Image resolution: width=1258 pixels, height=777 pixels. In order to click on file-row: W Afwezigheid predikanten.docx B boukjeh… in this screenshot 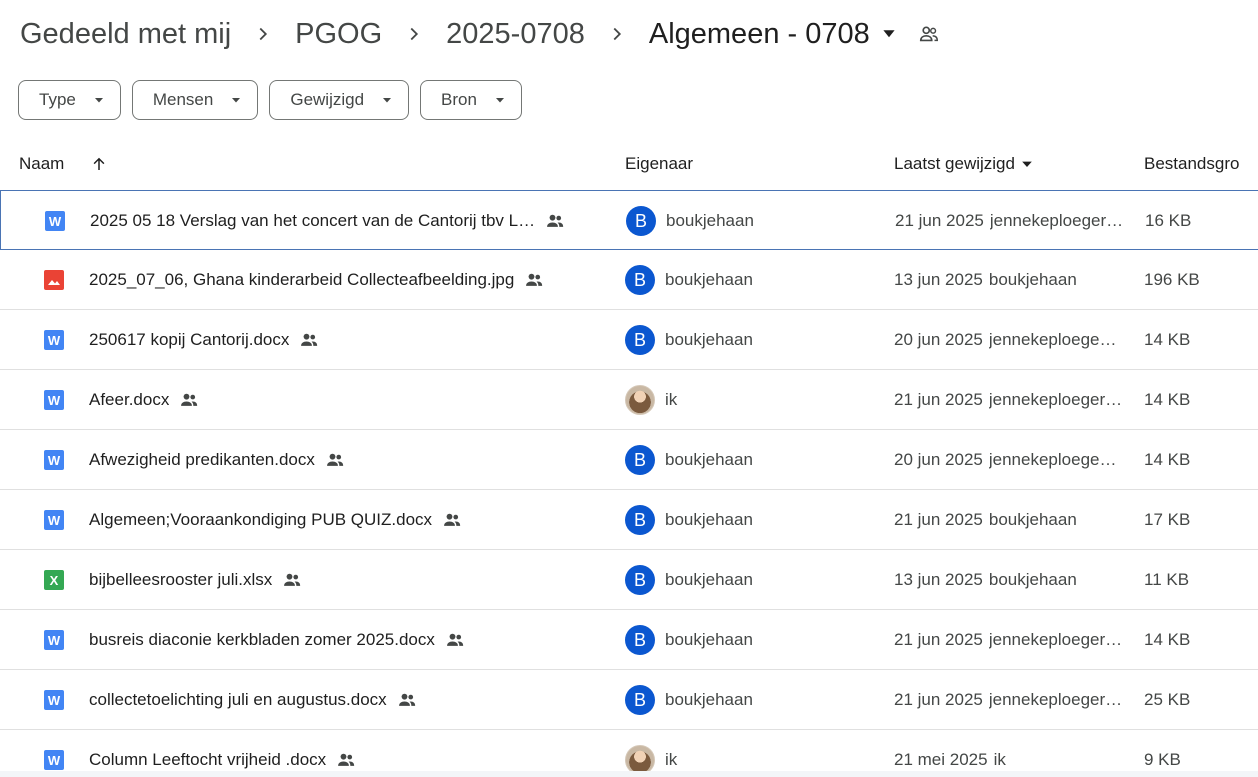, I will do `click(629, 460)`.